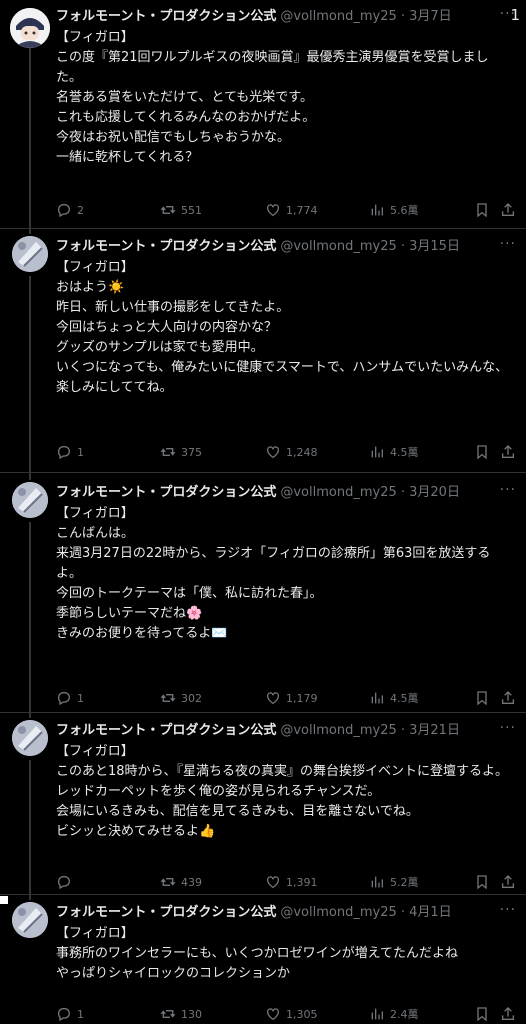 The height and width of the screenshot is (1024, 526). I want to click on handle-date: @vollmond_my25 · 3月15日, so click(370, 246).